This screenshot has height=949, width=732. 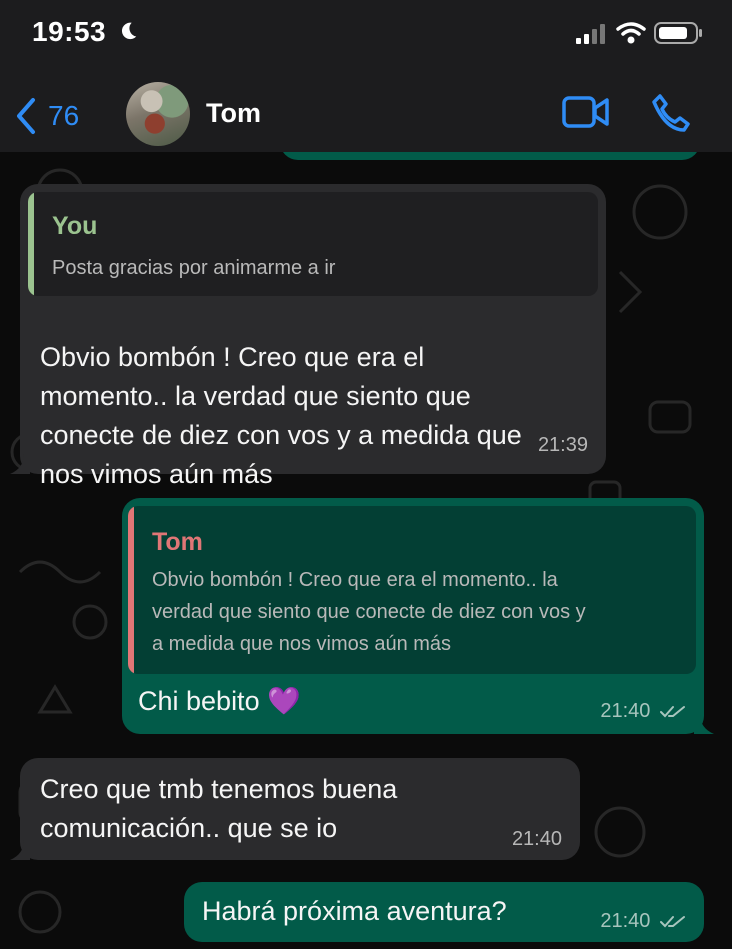 What do you see at coordinates (158, 114) in the screenshot?
I see `contact-avatar` at bounding box center [158, 114].